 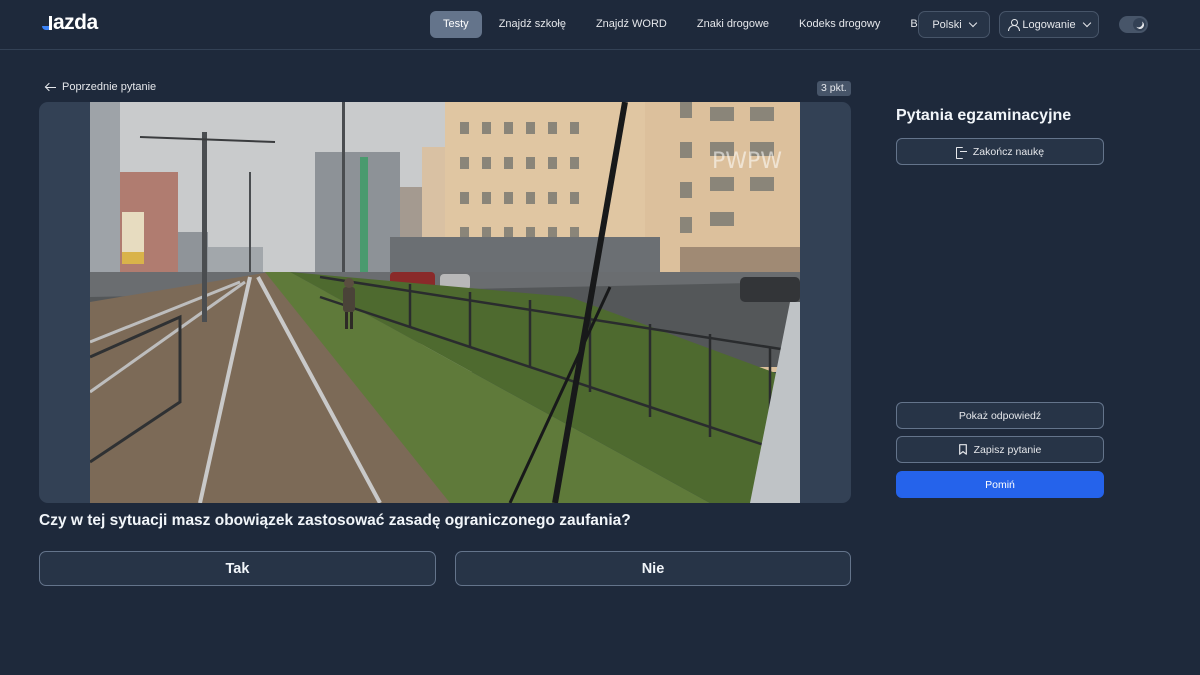 I want to click on logo-mark-icon, so click(x=47, y=23).